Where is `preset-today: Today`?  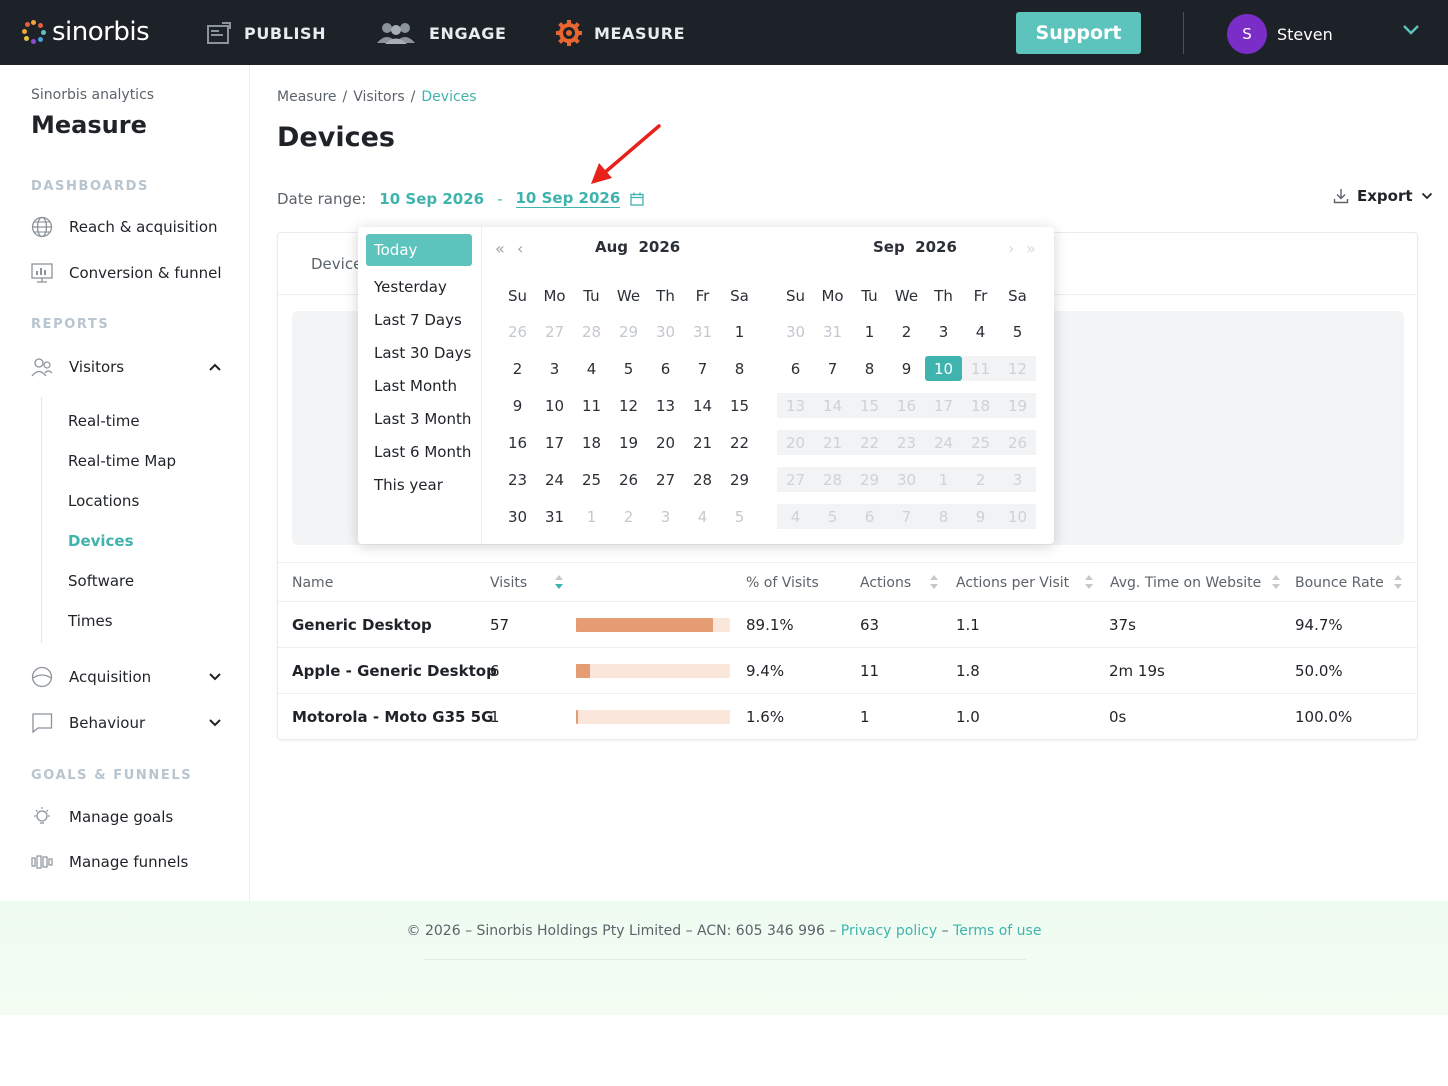
preset-today: Today is located at coordinates (419, 250).